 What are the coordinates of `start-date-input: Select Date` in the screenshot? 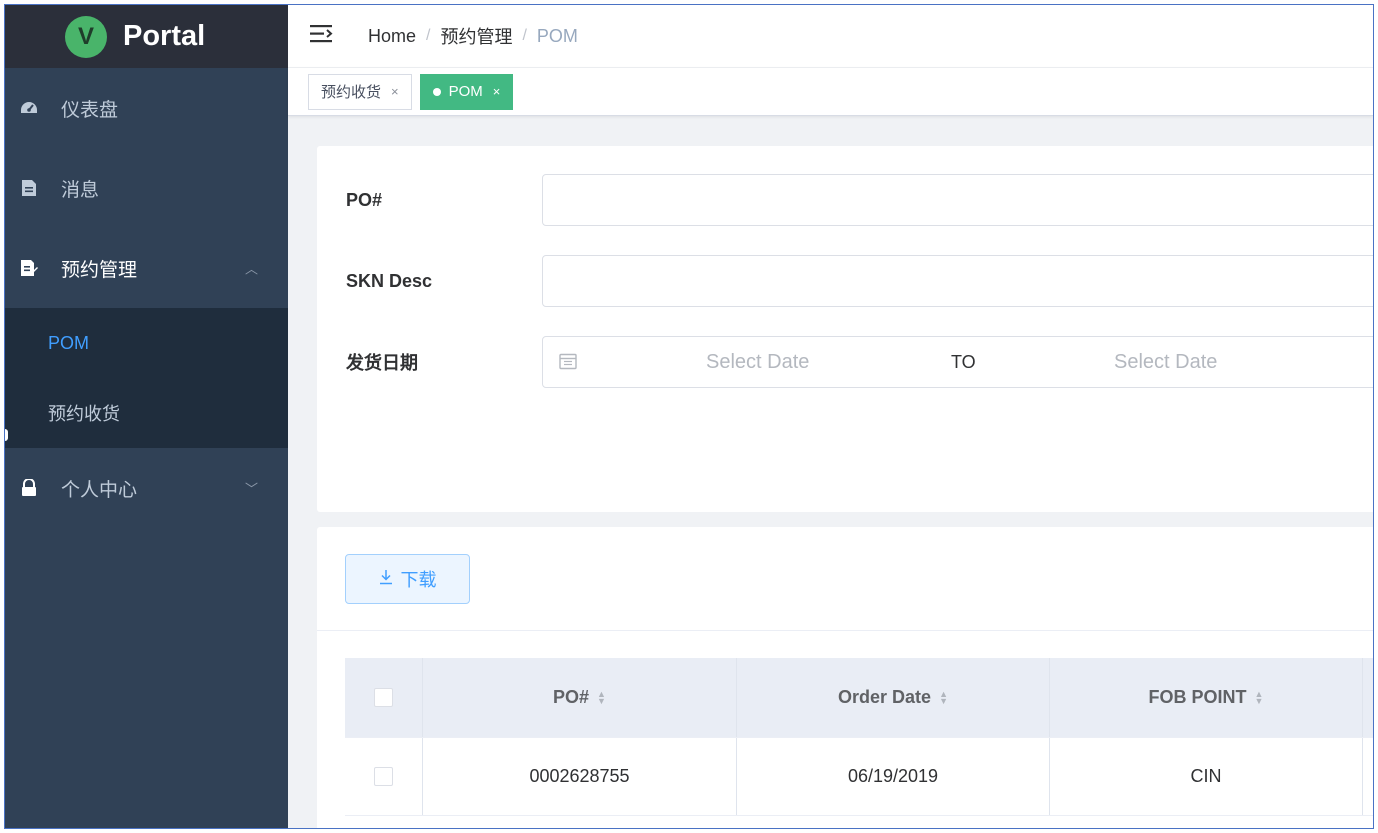 It's located at (757, 362).